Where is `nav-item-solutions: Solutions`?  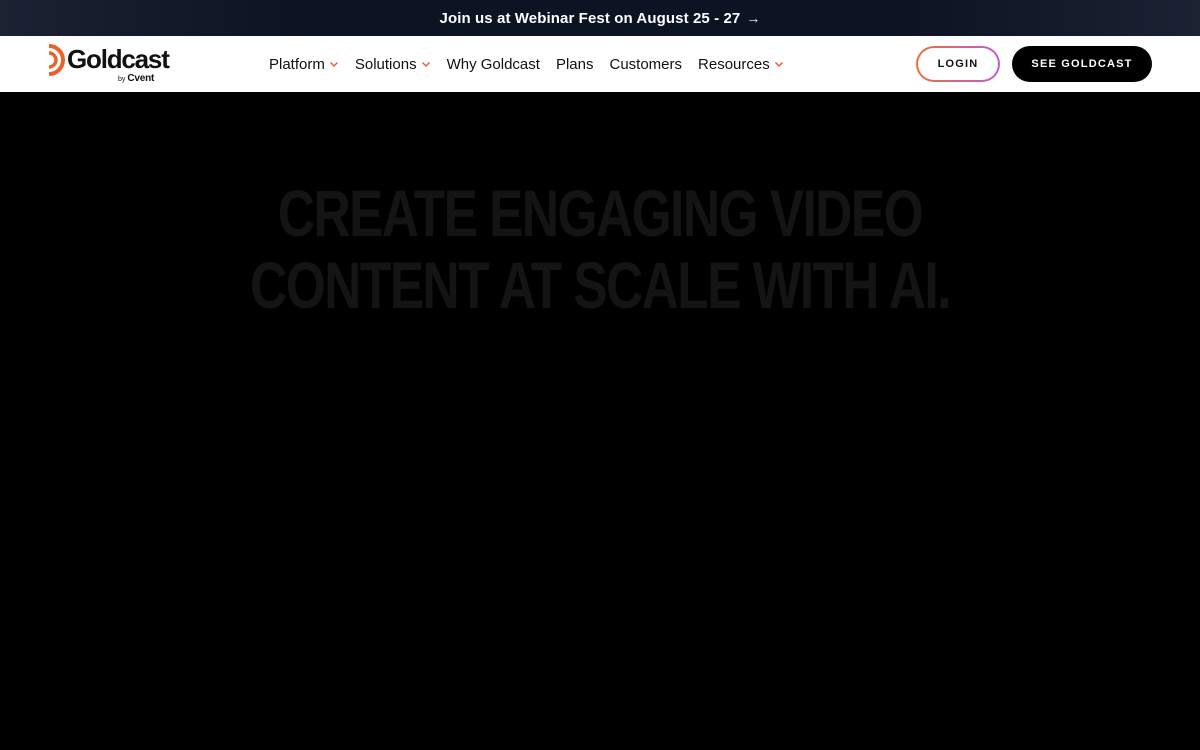
nav-item-solutions: Solutions is located at coordinates (393, 64).